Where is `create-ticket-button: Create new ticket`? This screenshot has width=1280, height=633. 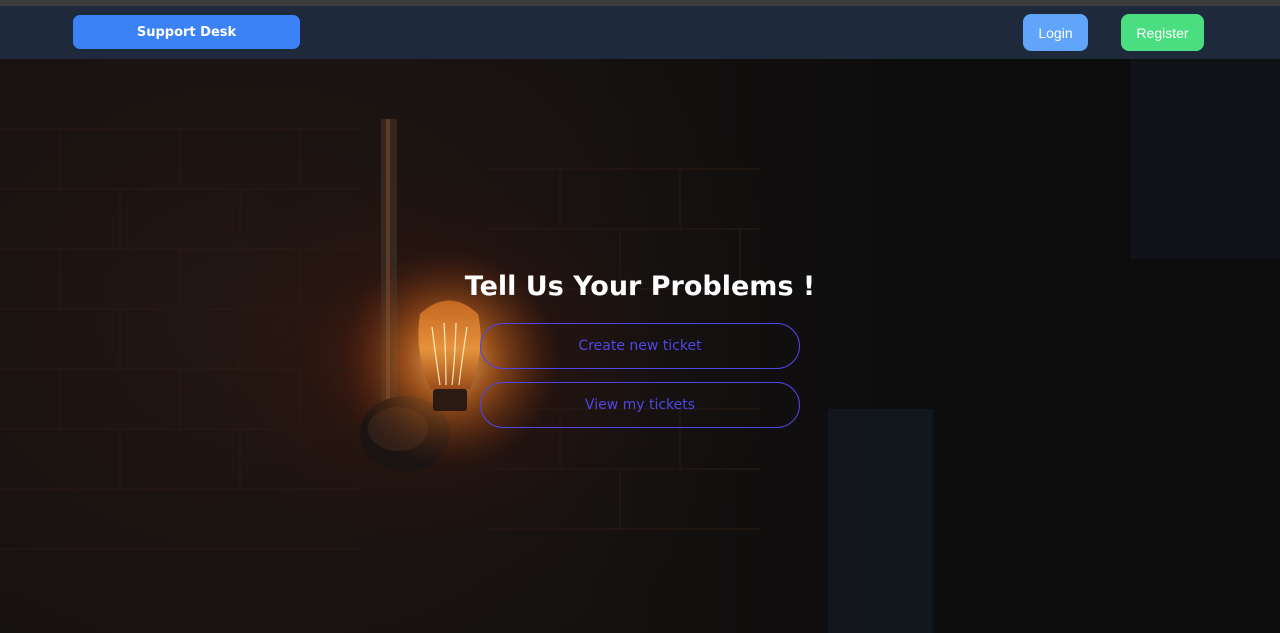
create-ticket-button: Create new ticket is located at coordinates (640, 346).